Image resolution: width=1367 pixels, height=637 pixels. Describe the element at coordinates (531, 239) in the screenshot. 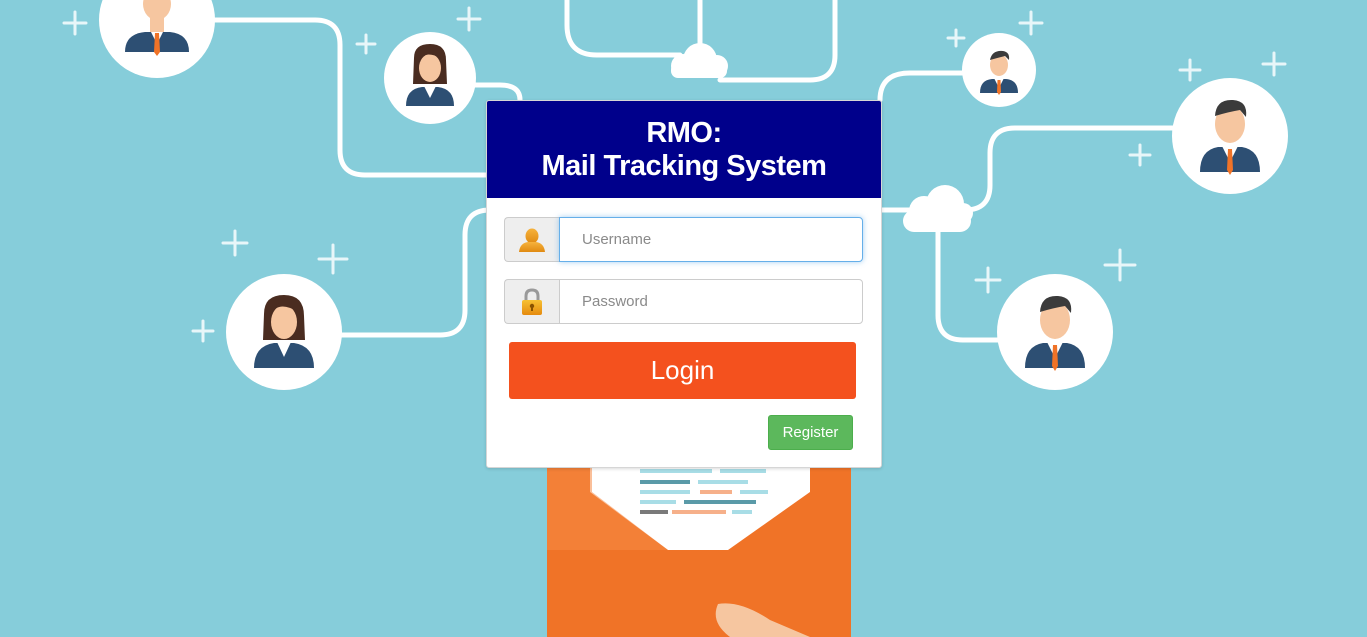

I see `user-icon` at that location.